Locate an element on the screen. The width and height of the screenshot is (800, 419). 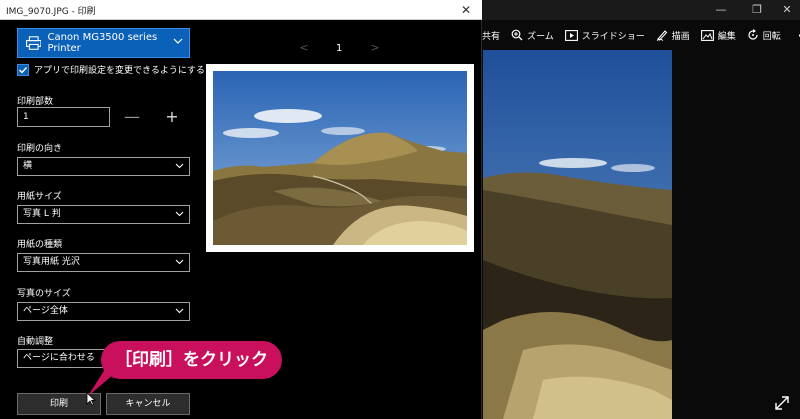
dialog-titlebar: IMG_9070.JPG - 印刷 ✕ is located at coordinates (241, 10).